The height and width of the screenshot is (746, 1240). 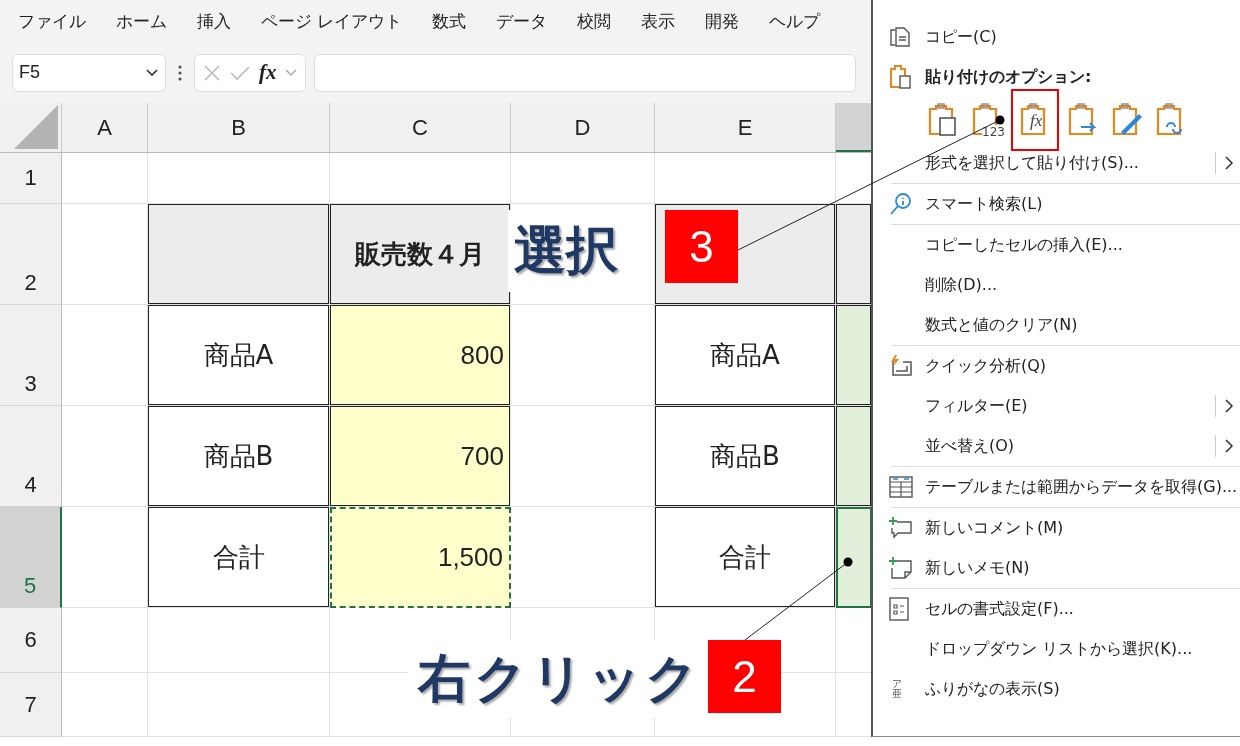 What do you see at coordinates (900, 37) in the screenshot?
I see `copy-icon` at bounding box center [900, 37].